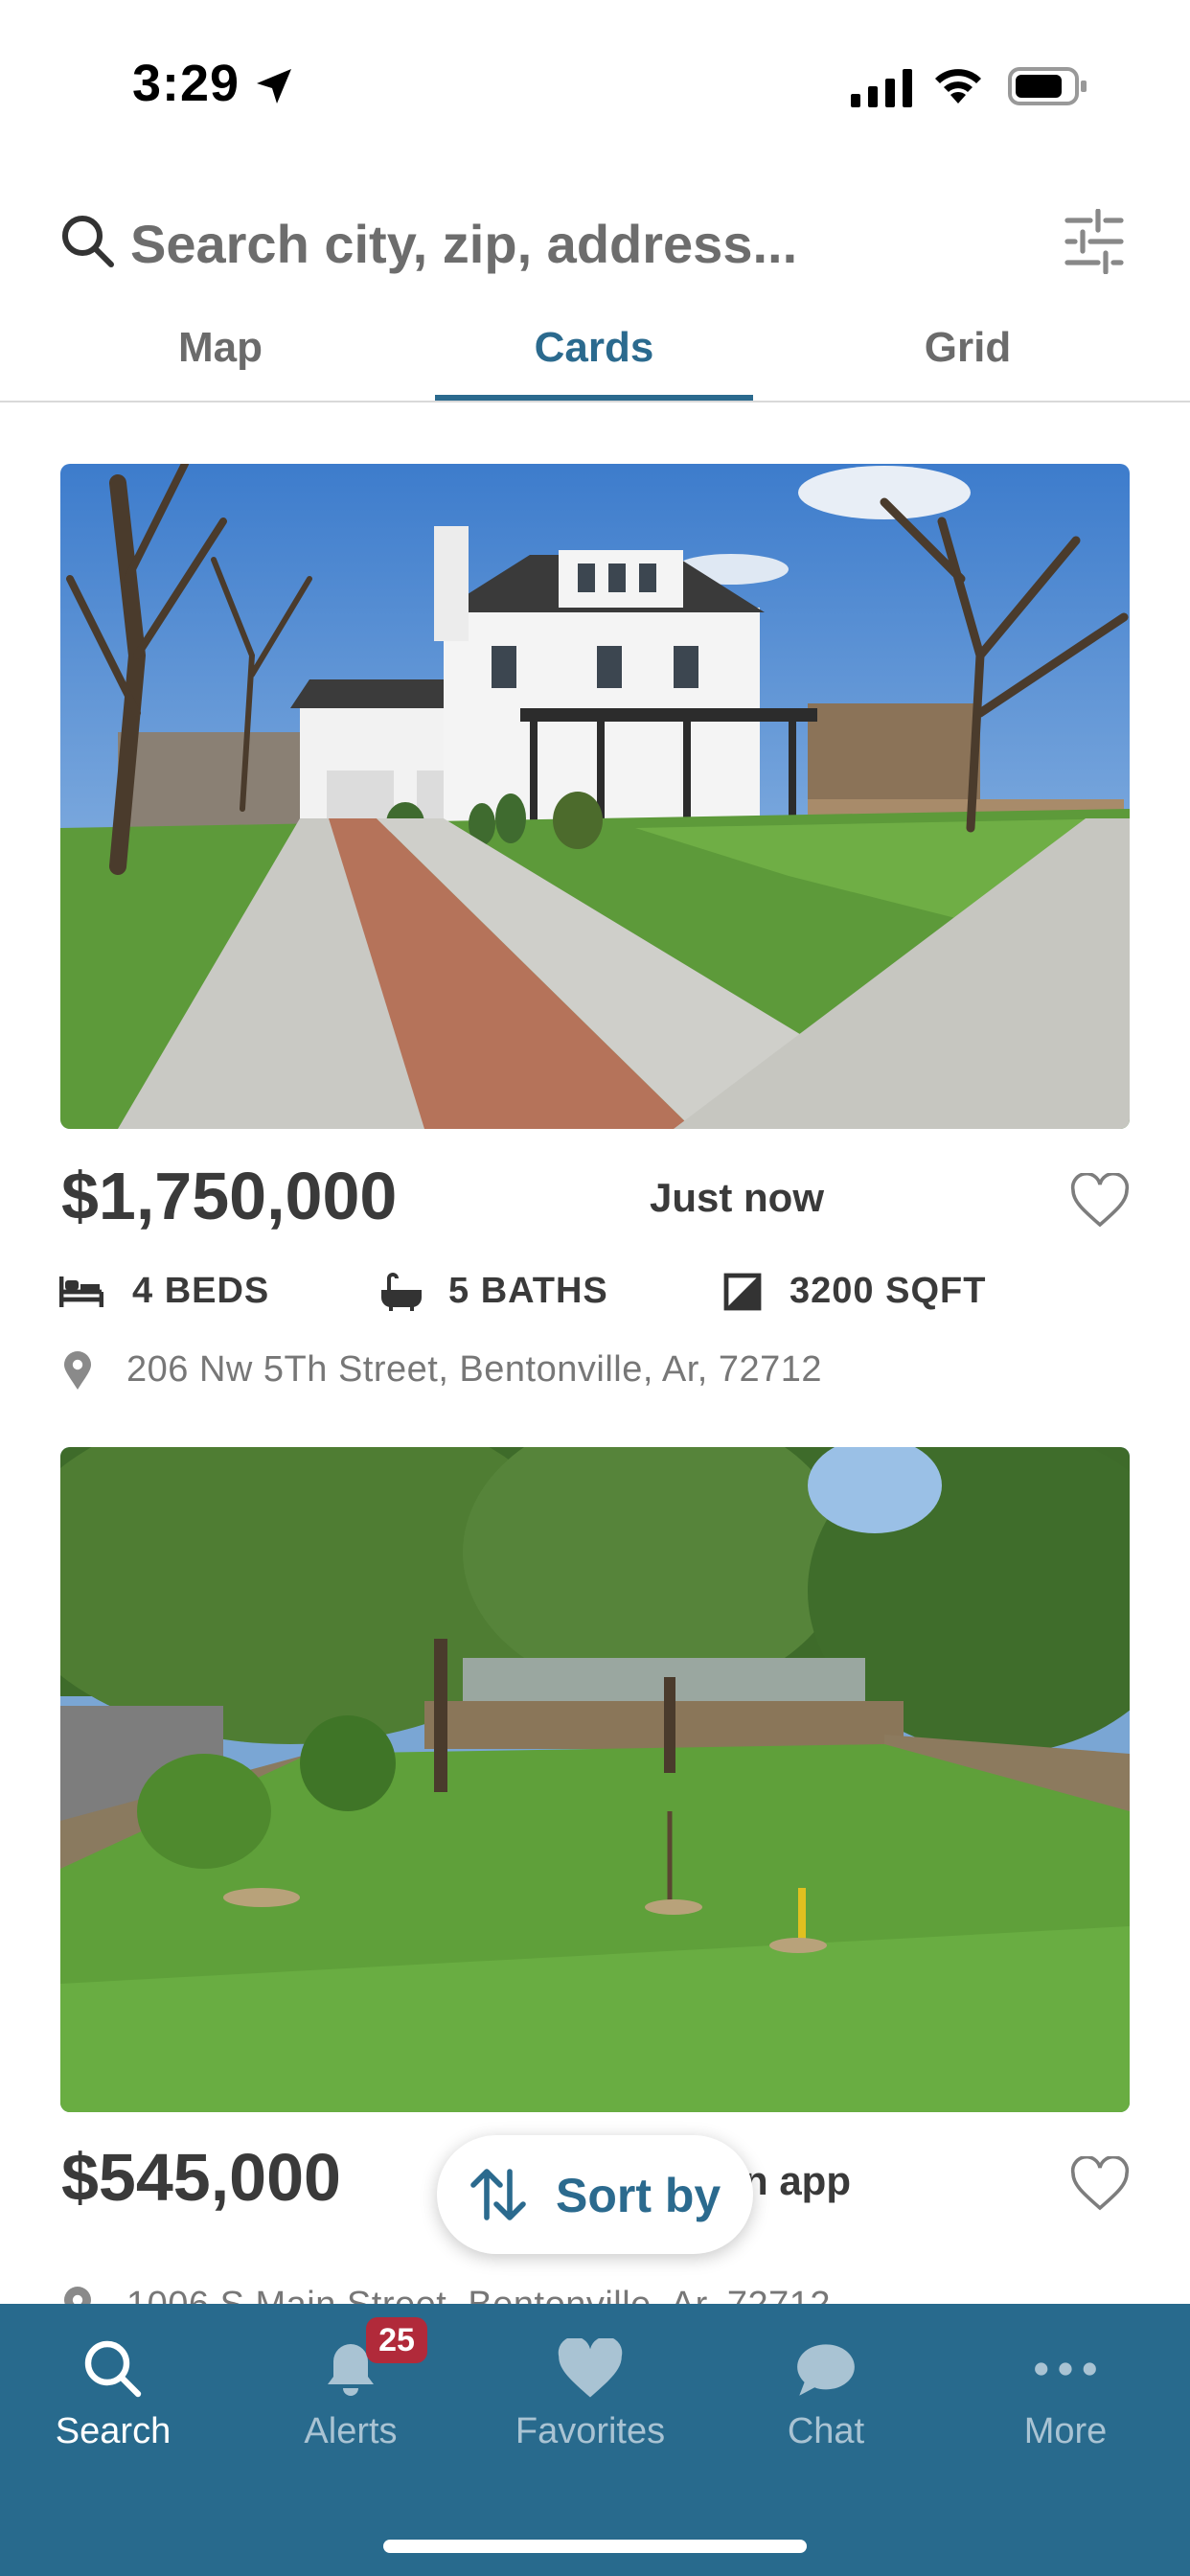 The height and width of the screenshot is (2576, 1190). I want to click on sort-by-button: Sort by, so click(595, 2194).